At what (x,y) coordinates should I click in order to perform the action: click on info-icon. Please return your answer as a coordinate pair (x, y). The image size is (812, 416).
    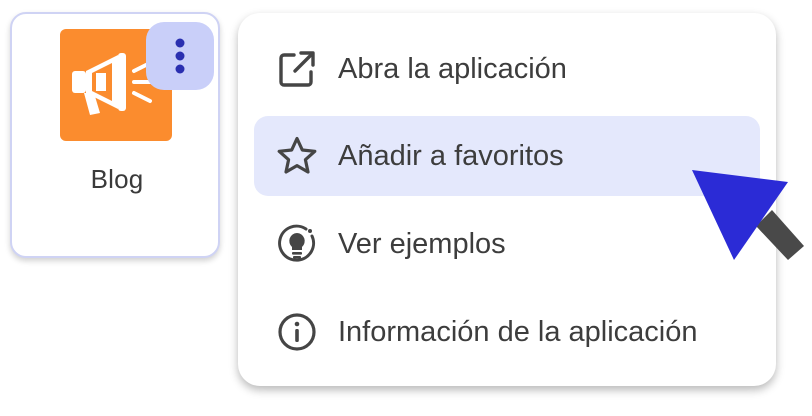
    Looking at the image, I should click on (297, 332).